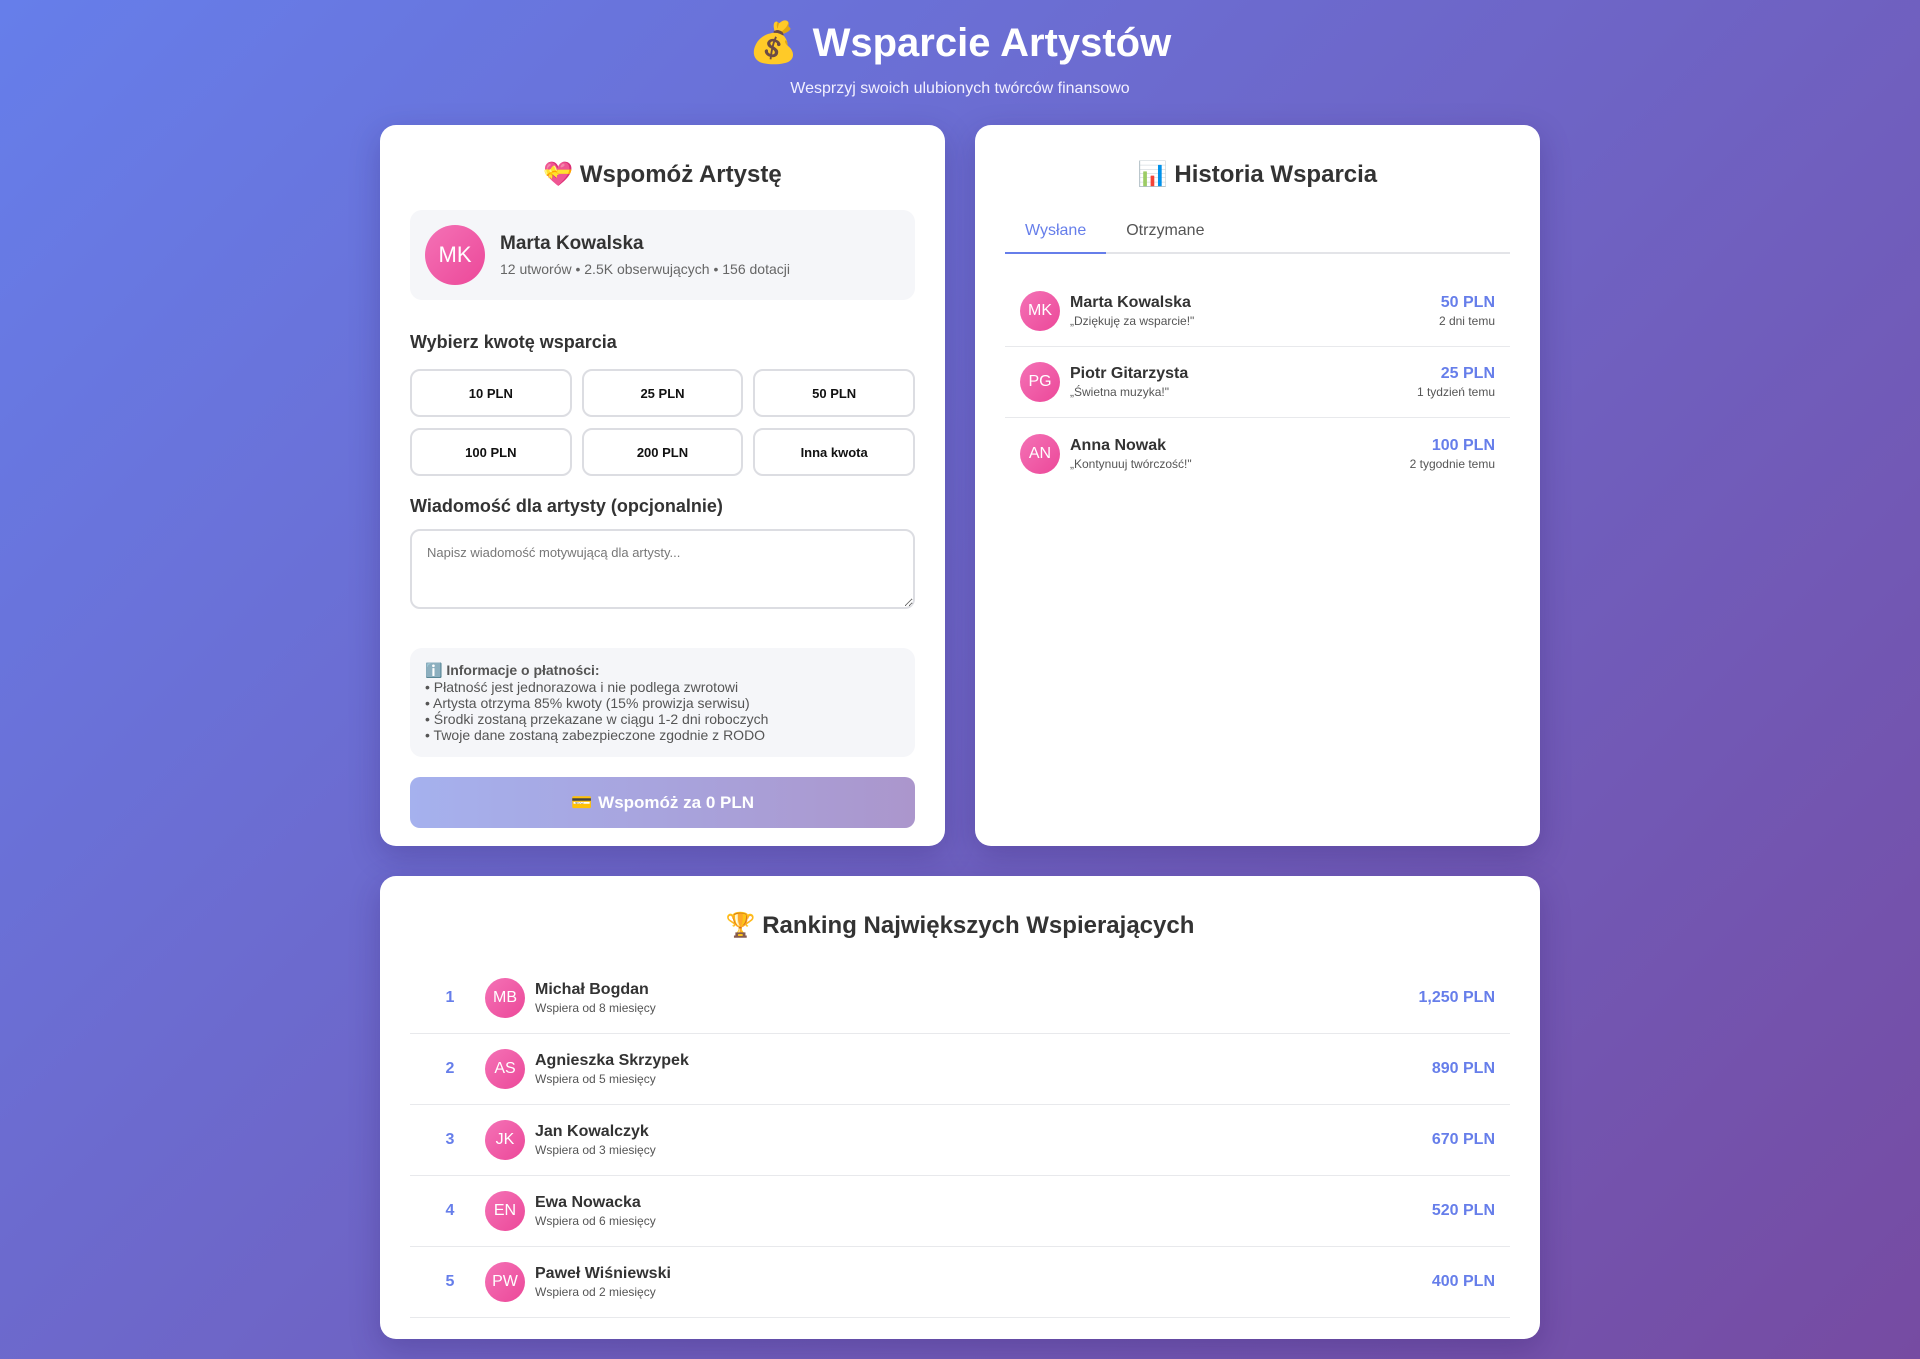  Describe the element at coordinates (662, 393) in the screenshot. I see `amount-button-25: 25 PLN` at that location.